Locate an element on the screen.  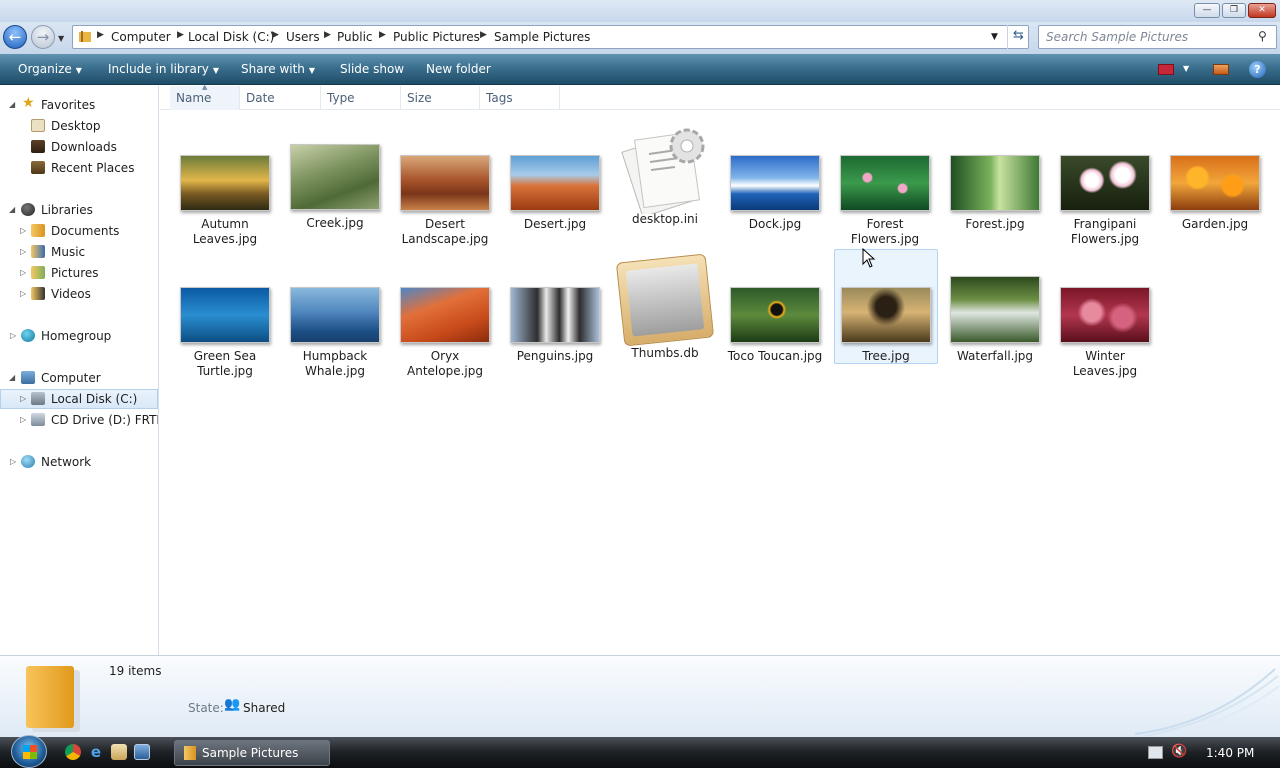
close-button: ✕ is located at coordinates (1262, 10).